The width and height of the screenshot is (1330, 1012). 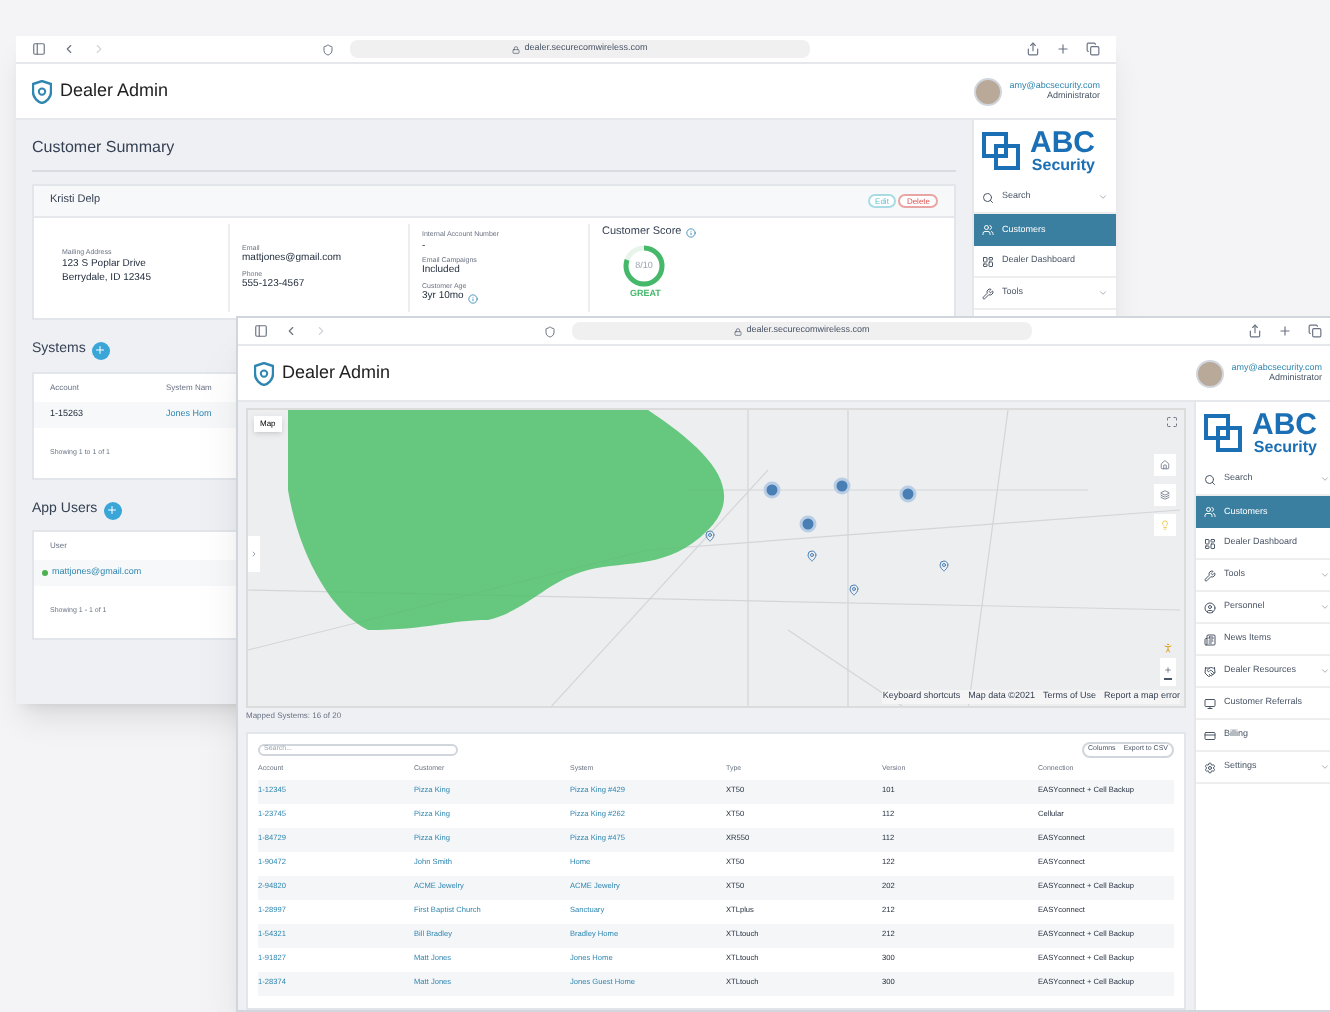 What do you see at coordinates (1210, 639) in the screenshot?
I see `newspaper-icon` at bounding box center [1210, 639].